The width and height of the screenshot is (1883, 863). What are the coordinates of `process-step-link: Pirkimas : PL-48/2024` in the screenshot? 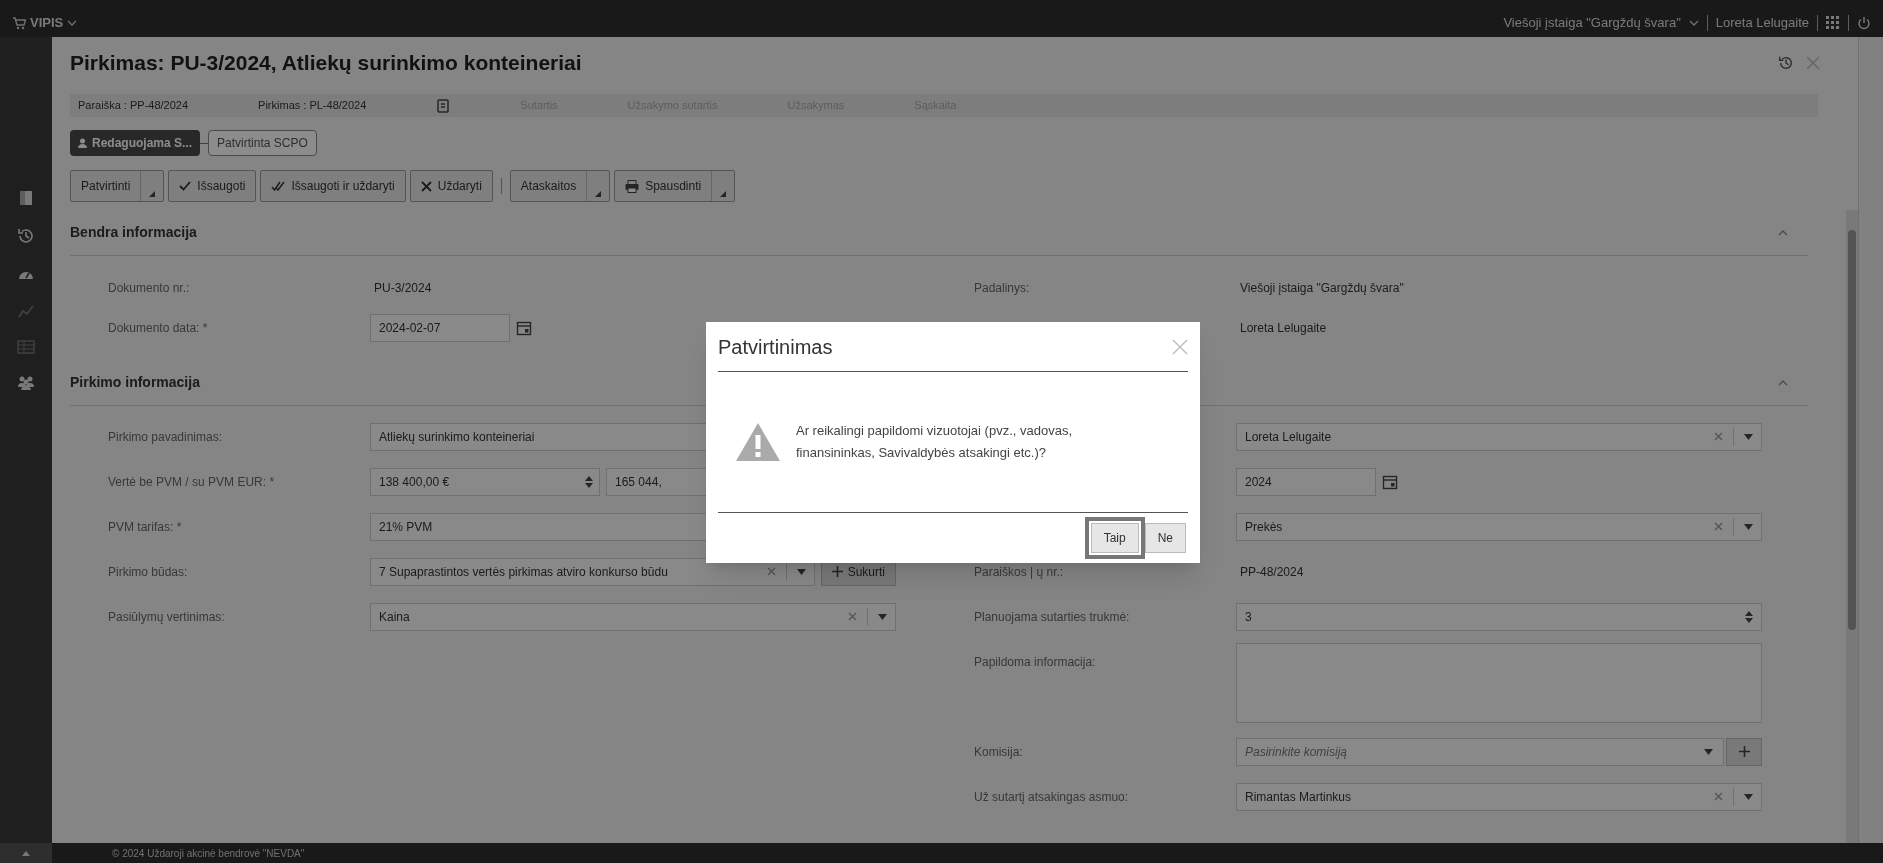 It's located at (312, 105).